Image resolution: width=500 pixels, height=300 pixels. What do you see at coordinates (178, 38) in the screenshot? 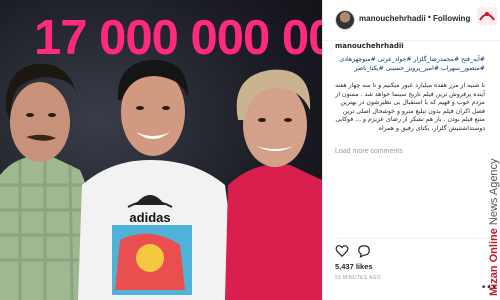
I see `overlay-sales-number: 17 000 000 000` at bounding box center [178, 38].